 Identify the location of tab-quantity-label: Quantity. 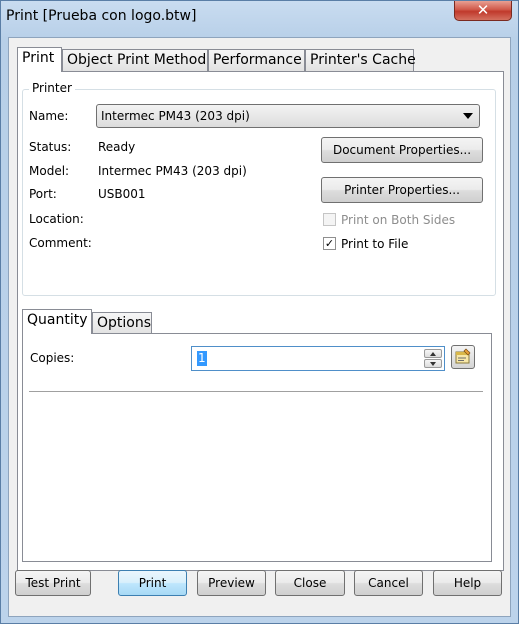
(57, 320).